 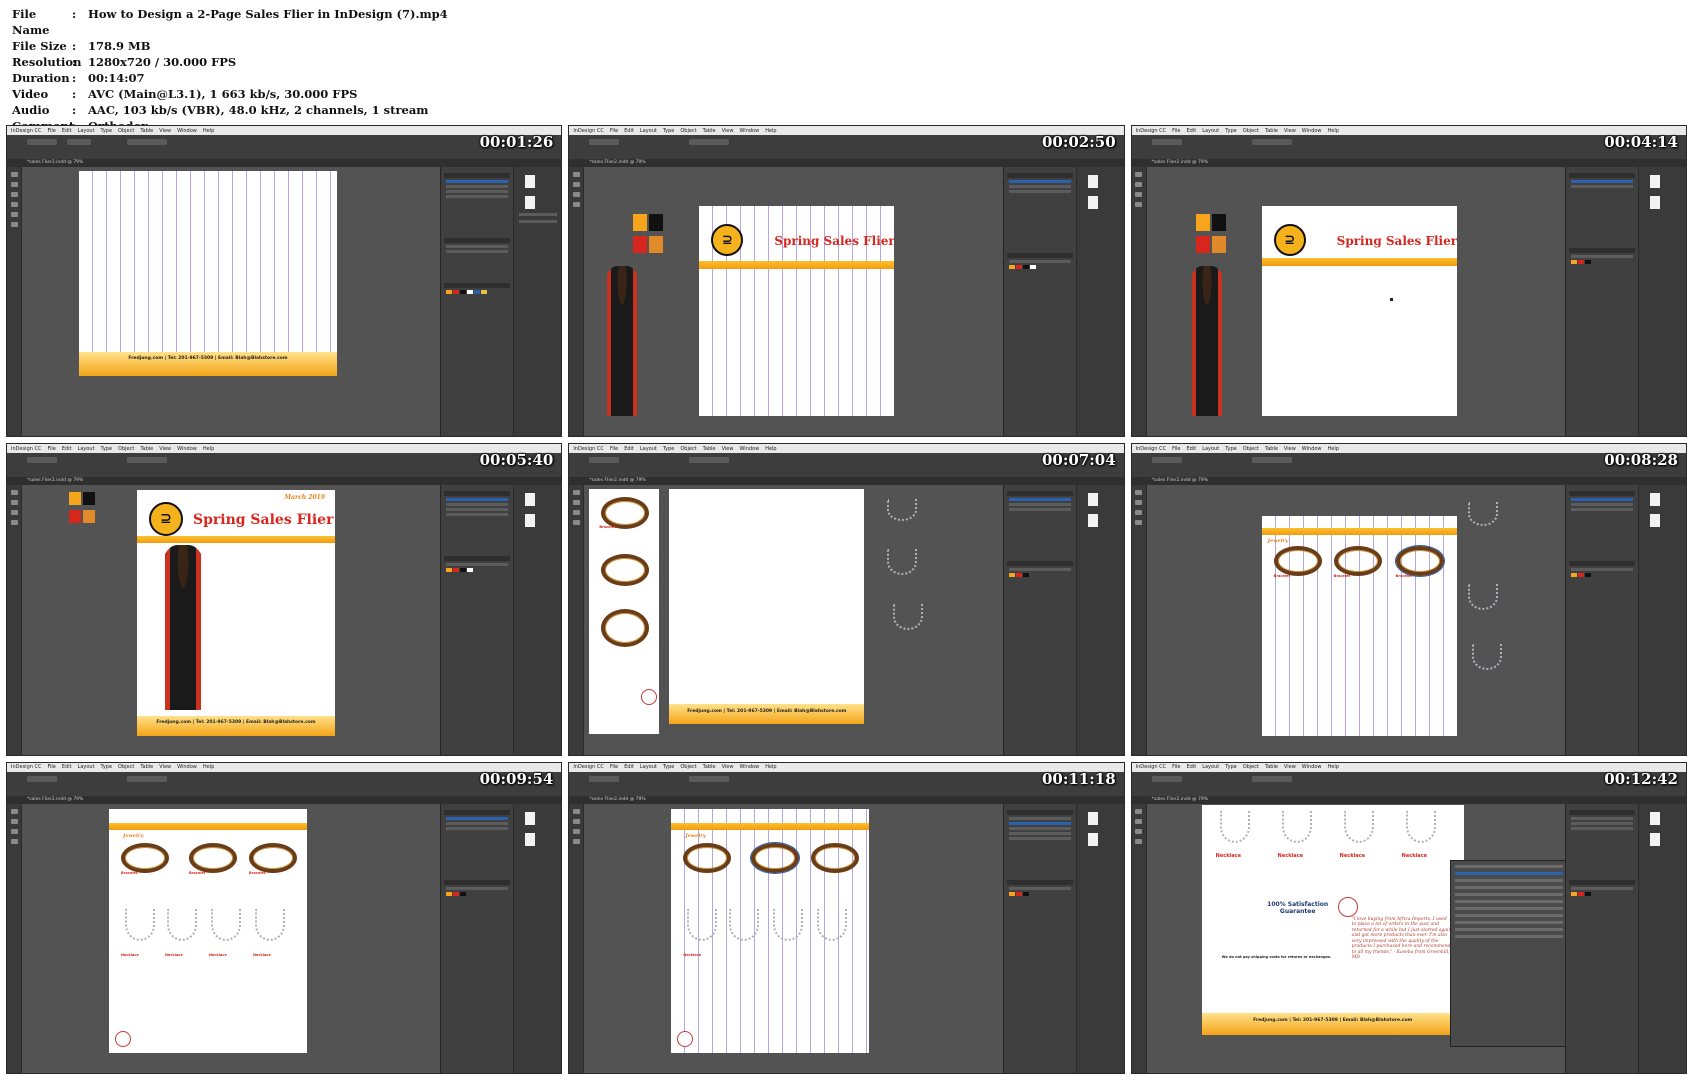 I want to click on document-page: Jewelry Necklace, so click(x=770, y=930).